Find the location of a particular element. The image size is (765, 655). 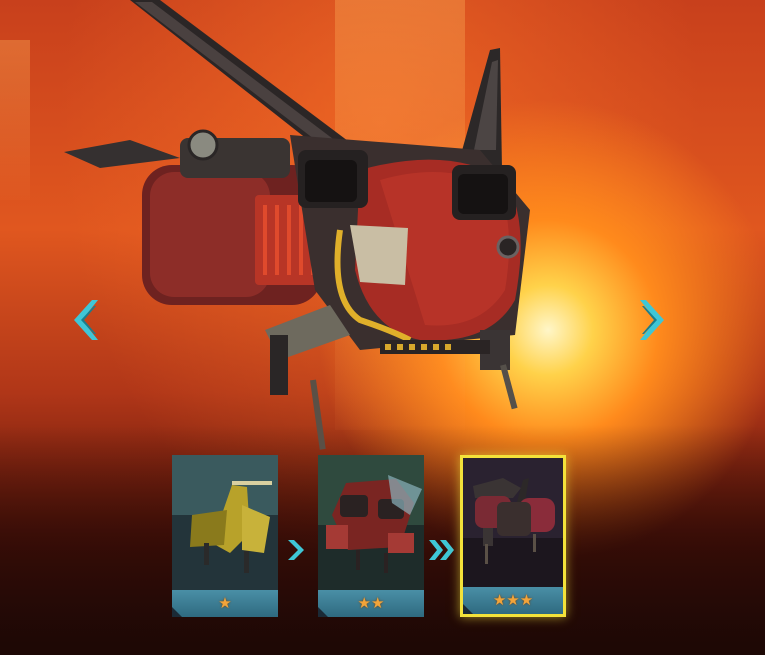

stage-stars-bar: ★★ is located at coordinates (371, 603).